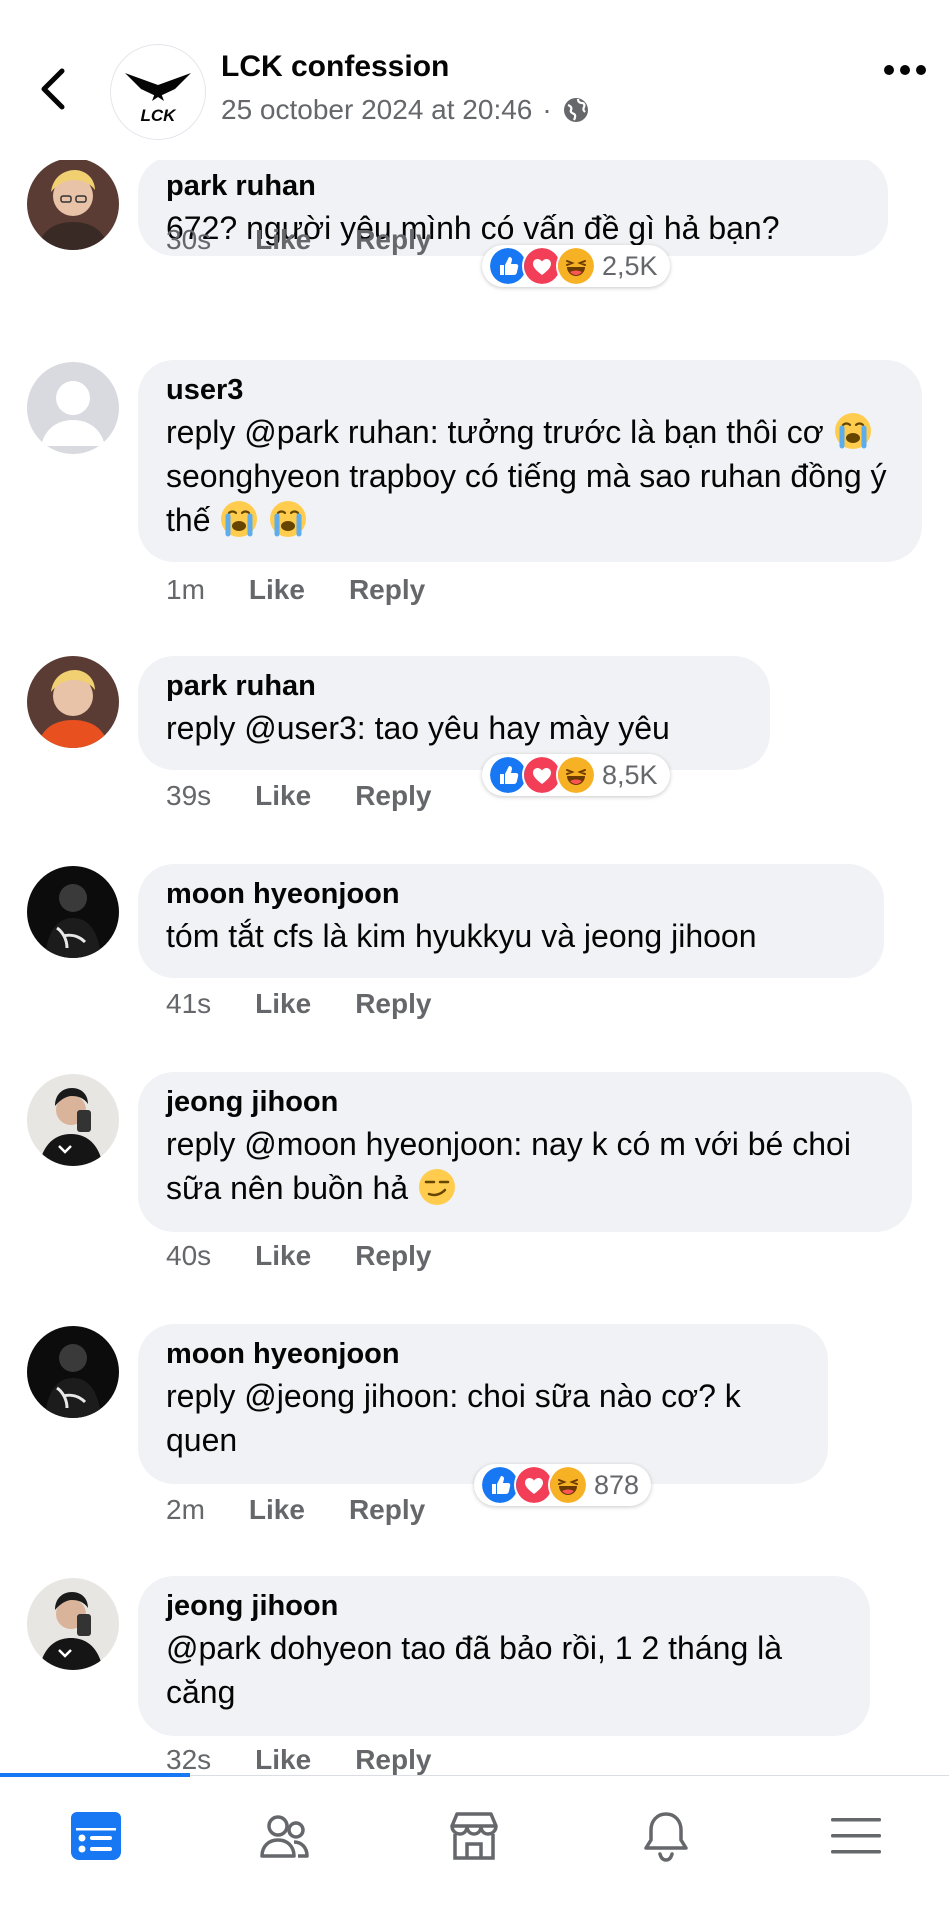  I want to click on reaction-summary: 8,5K, so click(576, 775).